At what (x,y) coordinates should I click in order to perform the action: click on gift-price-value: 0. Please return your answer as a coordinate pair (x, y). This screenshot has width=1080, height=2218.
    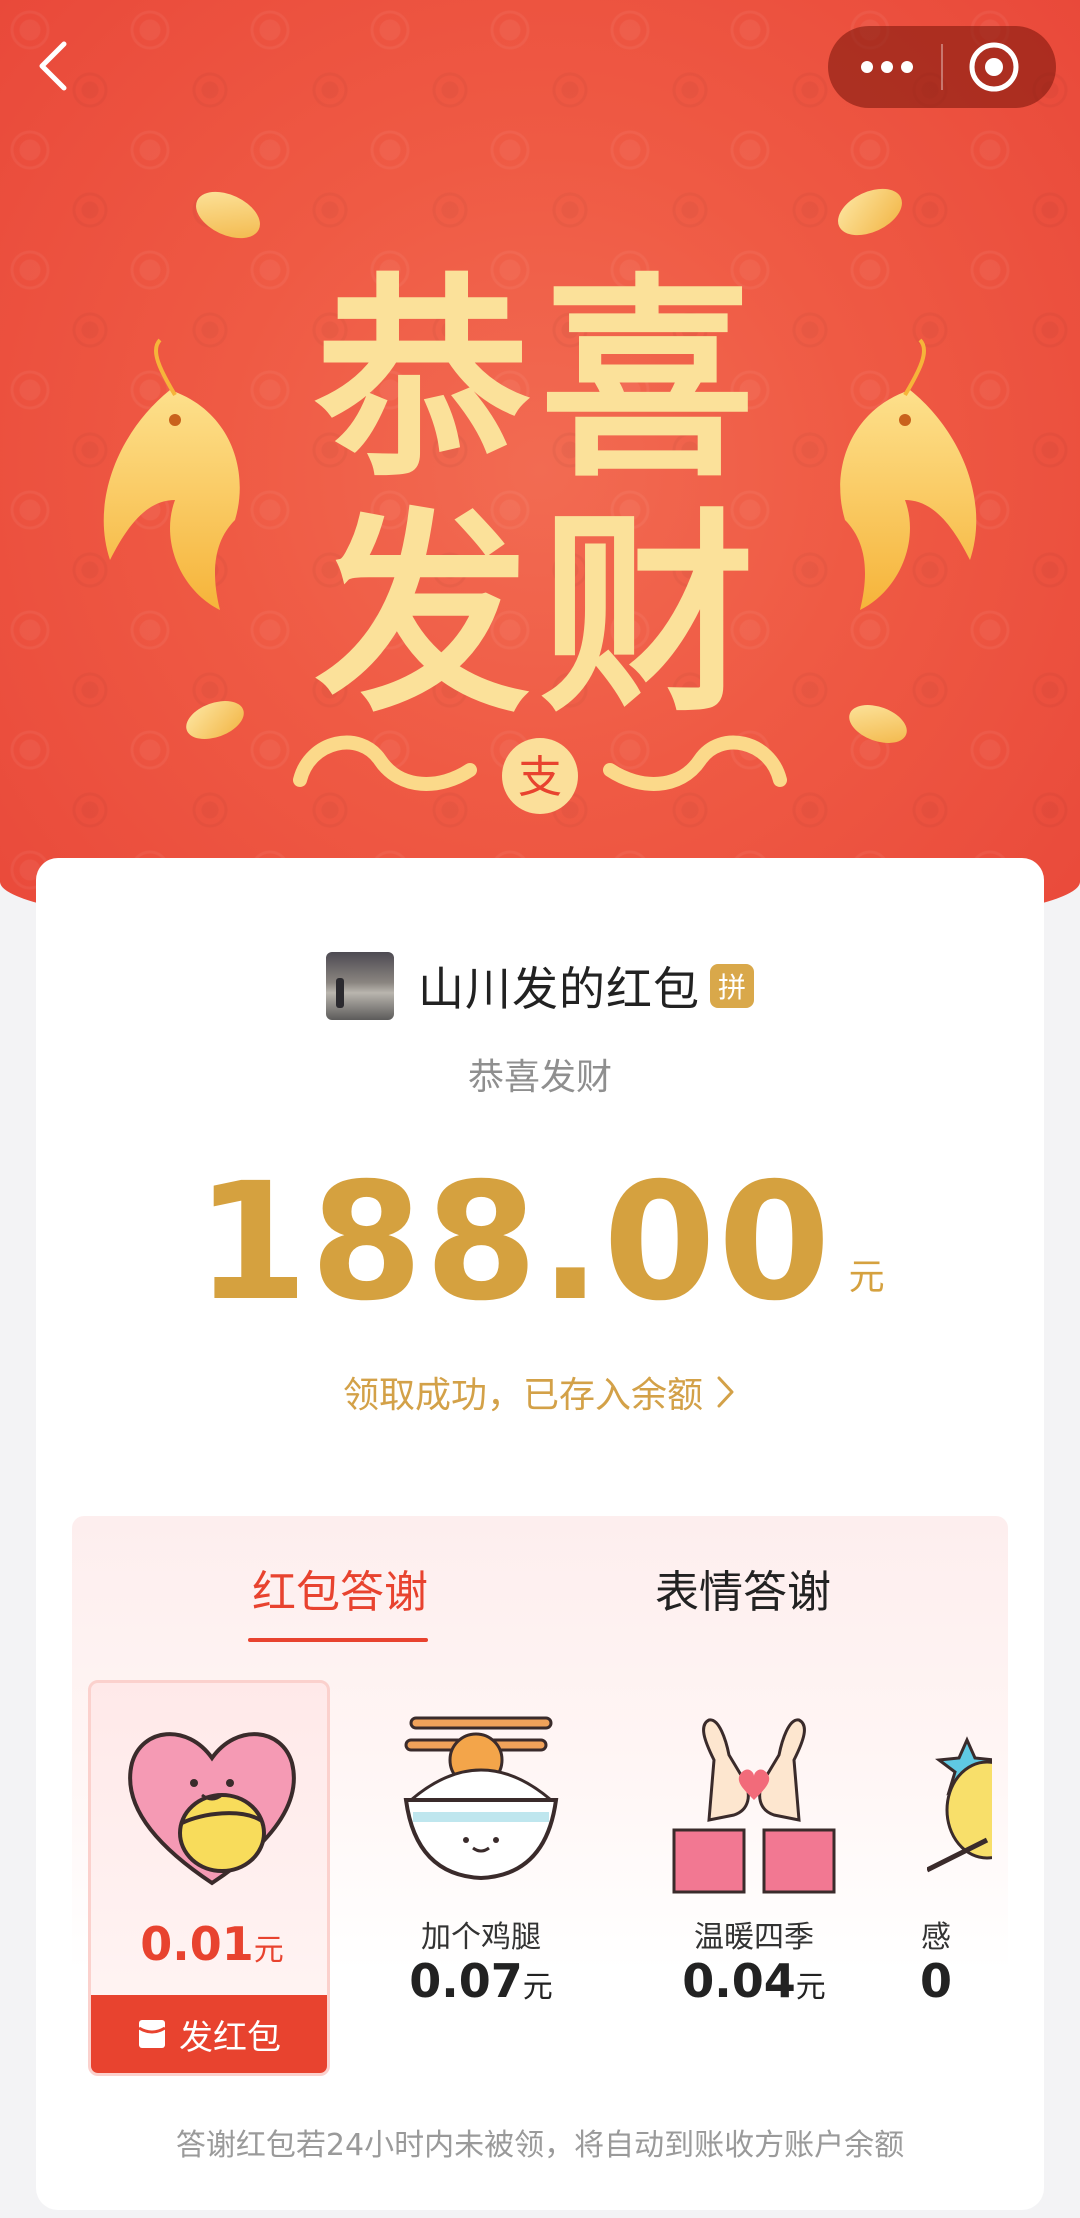
    Looking at the image, I should click on (935, 1981).